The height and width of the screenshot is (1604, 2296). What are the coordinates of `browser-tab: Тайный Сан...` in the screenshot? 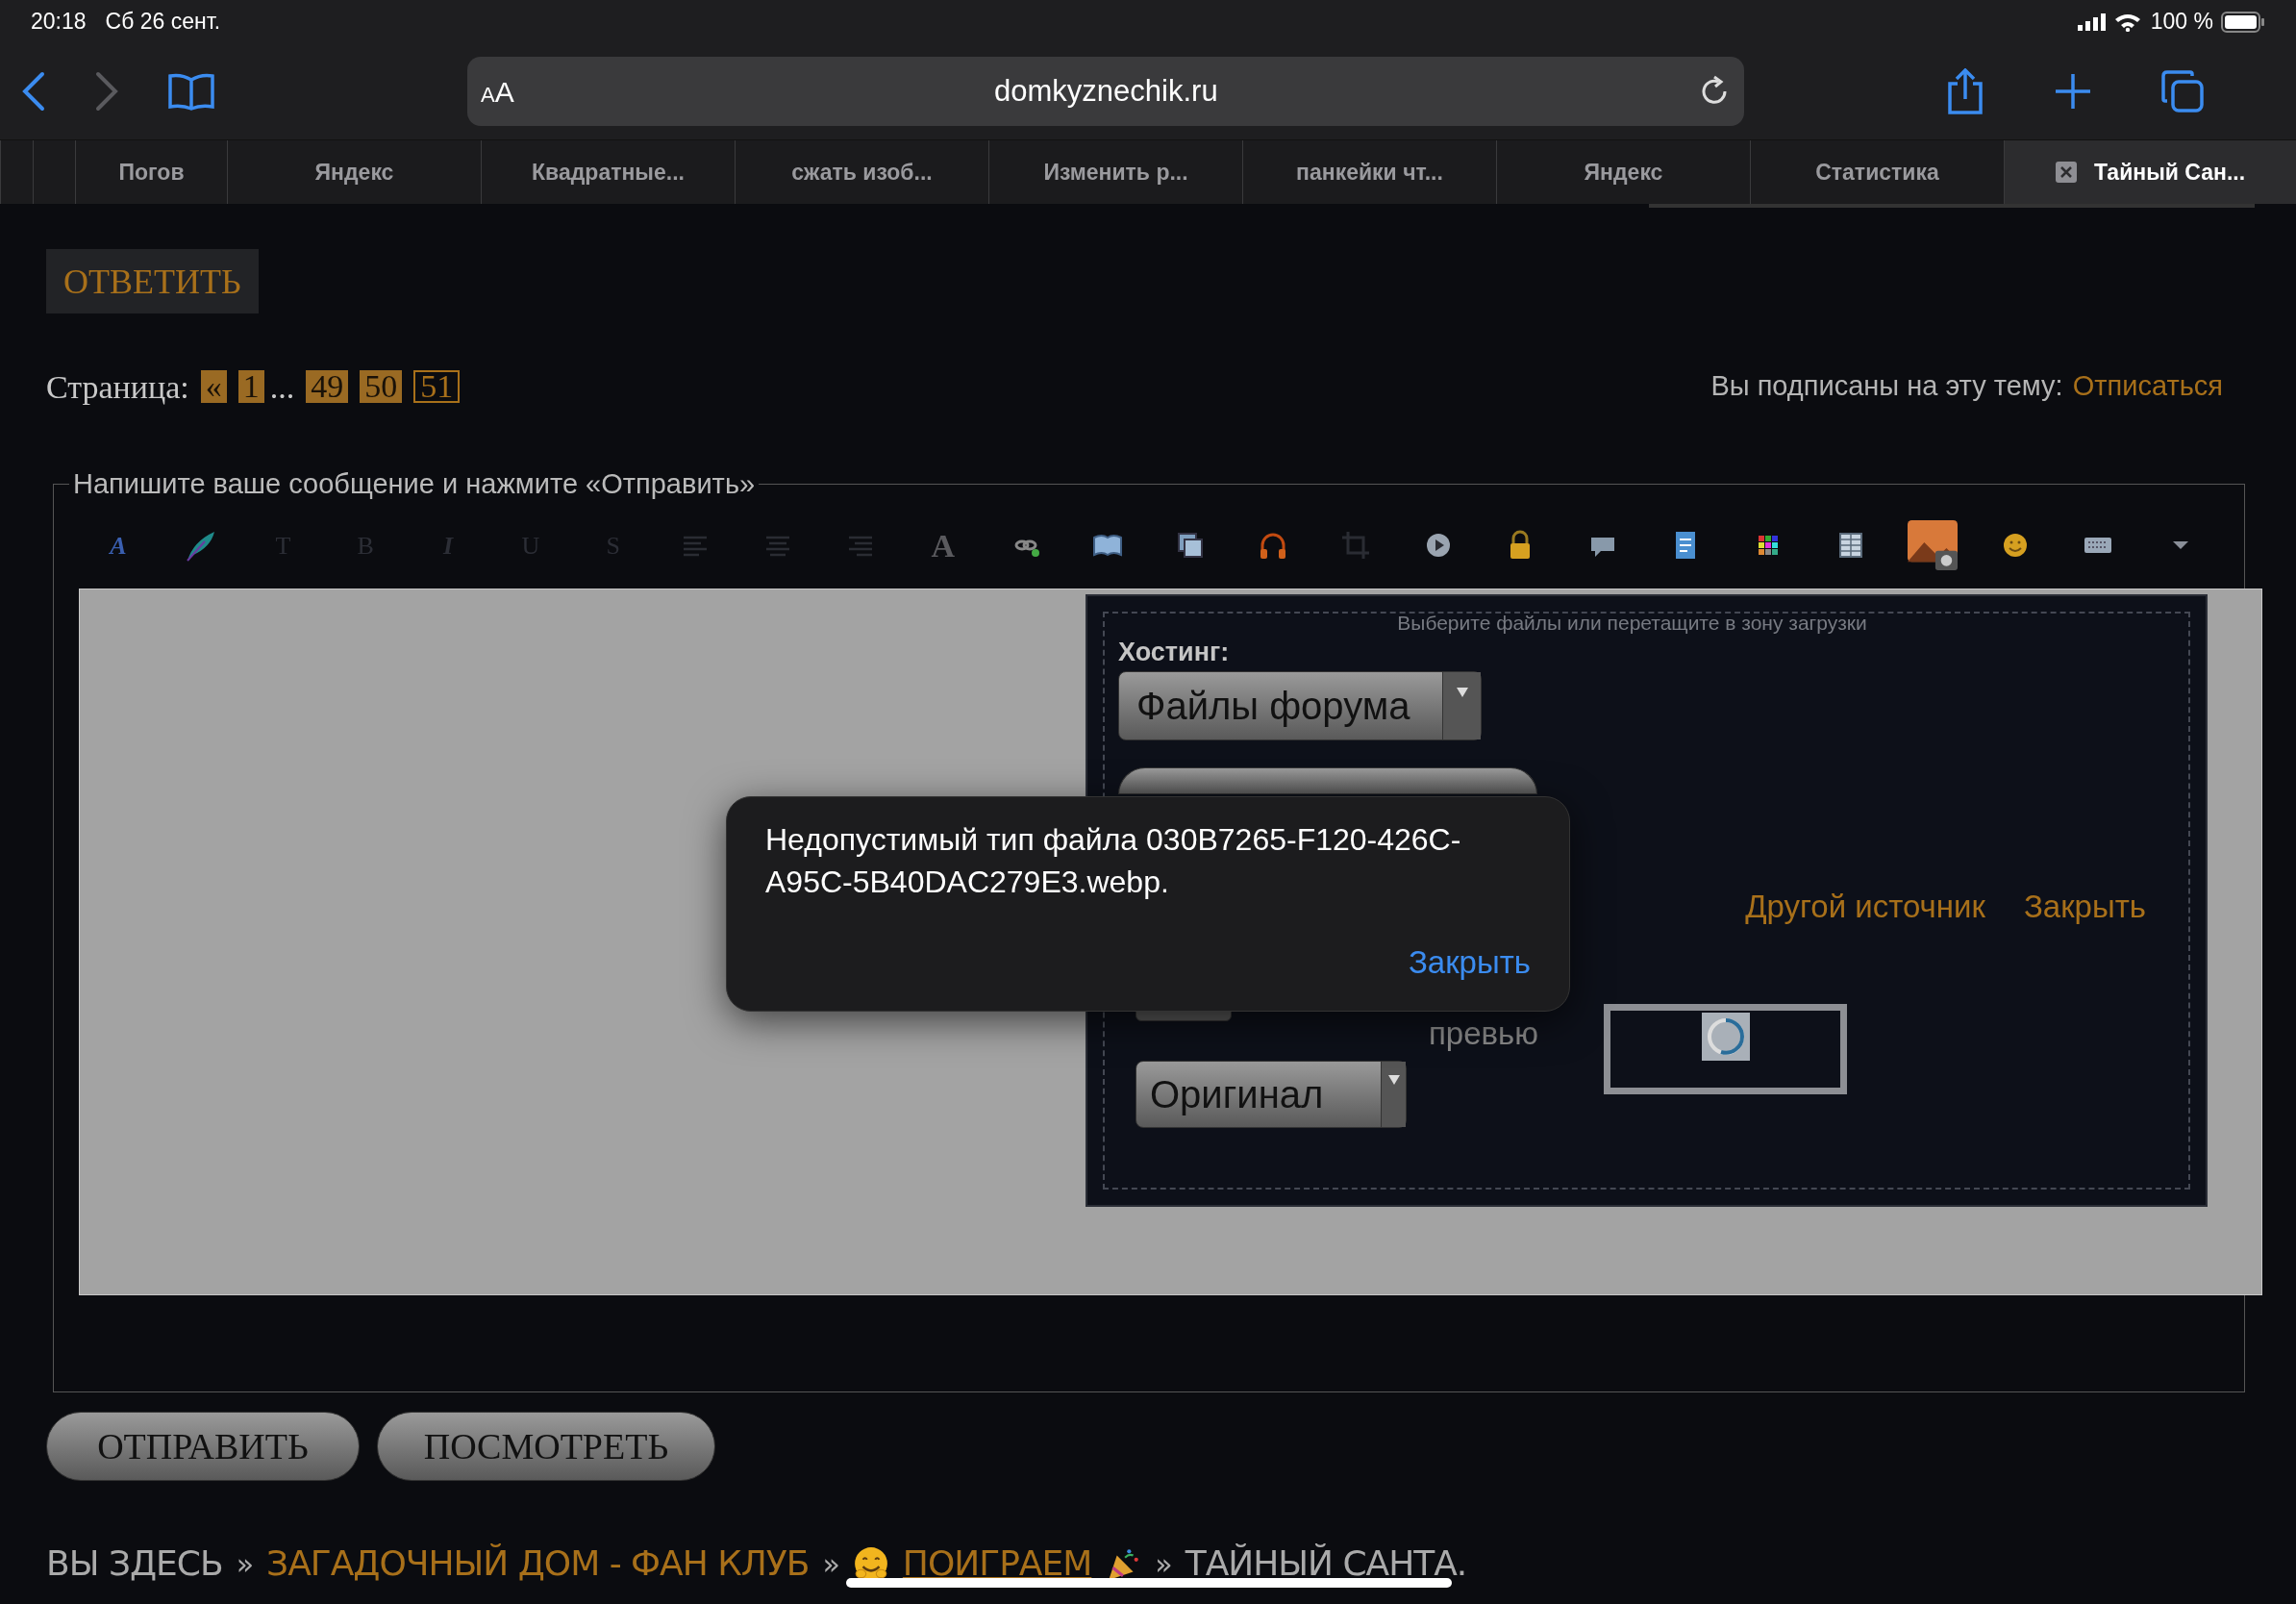 It's located at (2150, 172).